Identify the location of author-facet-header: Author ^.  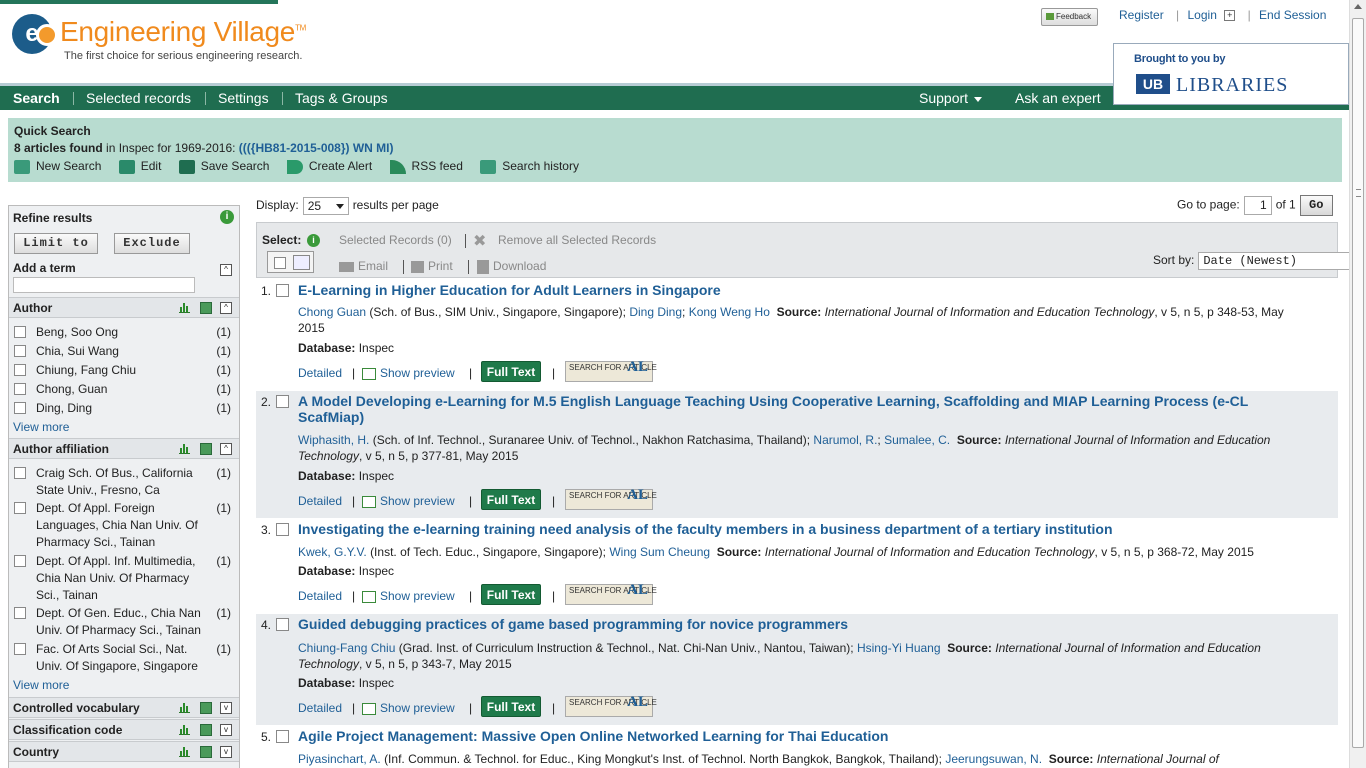
(124, 307).